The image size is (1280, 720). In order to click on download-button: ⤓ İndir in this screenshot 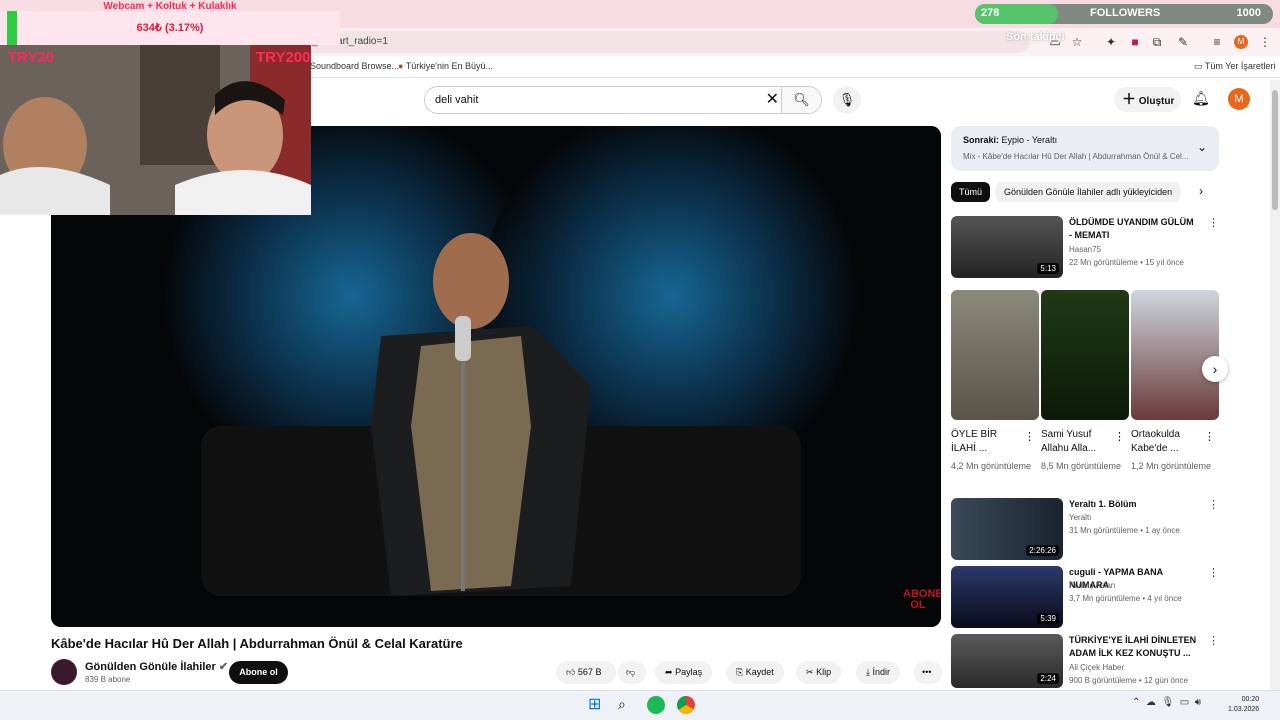, I will do `click(878, 672)`.